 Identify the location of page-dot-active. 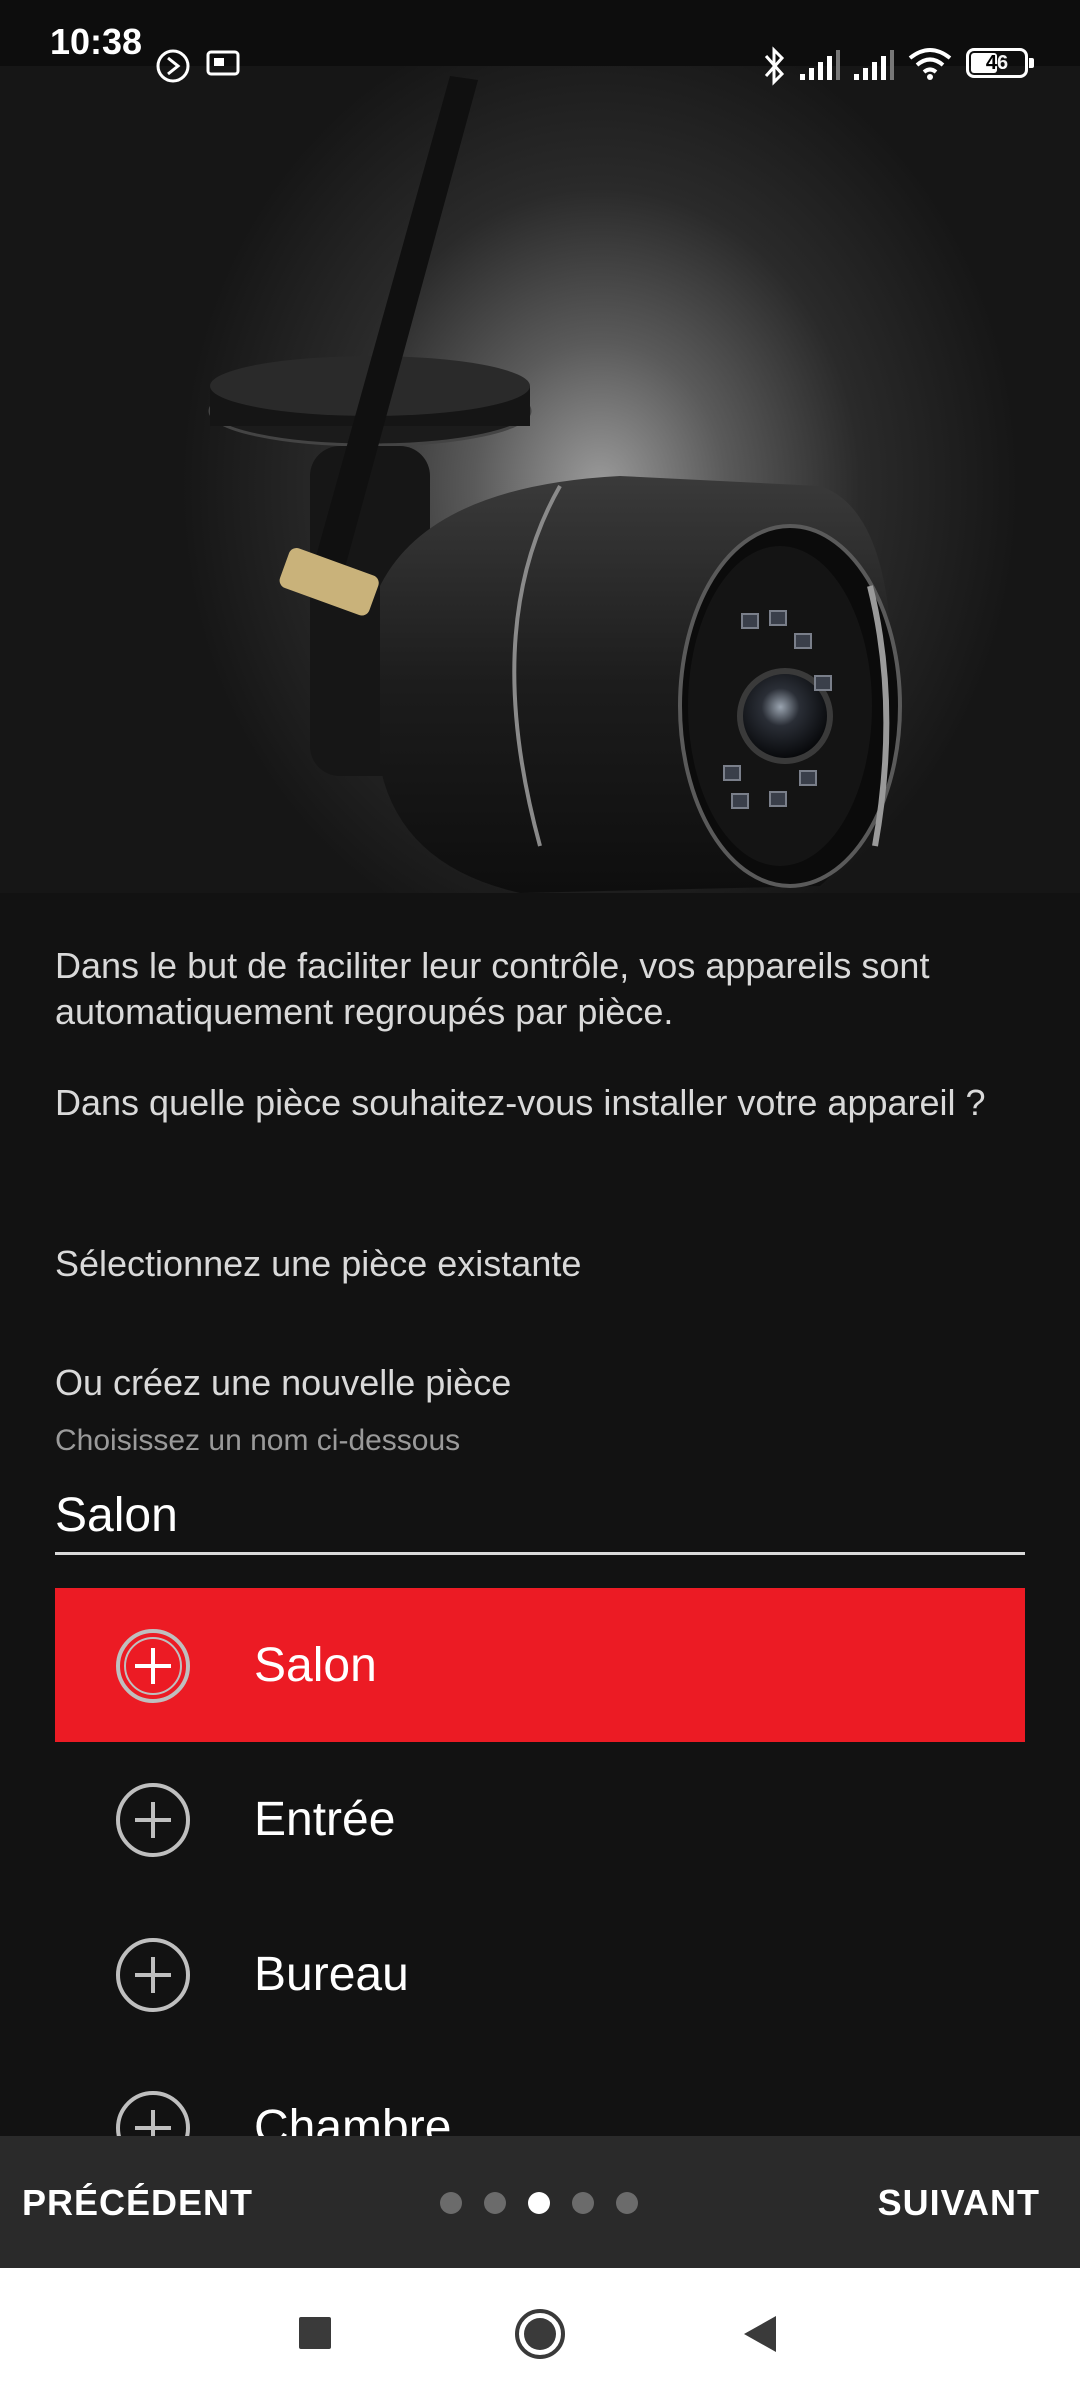
(539, 2203).